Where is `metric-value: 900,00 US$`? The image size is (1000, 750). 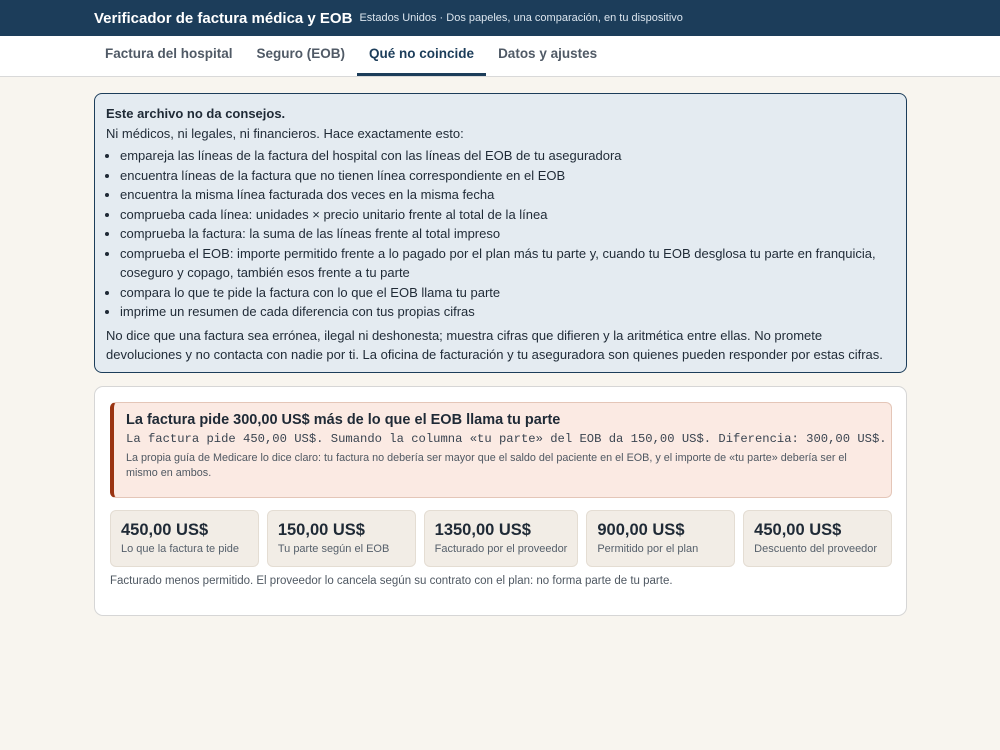 metric-value: 900,00 US$ is located at coordinates (641, 530).